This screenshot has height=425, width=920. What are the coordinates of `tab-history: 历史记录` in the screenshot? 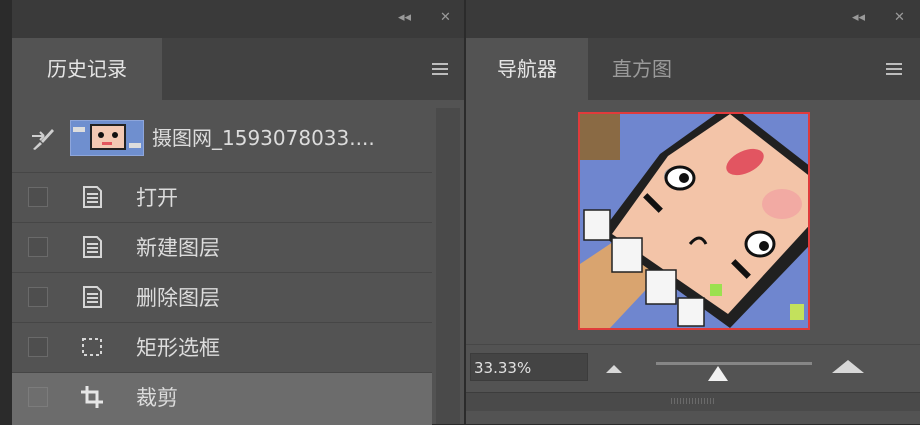 It's located at (87, 69).